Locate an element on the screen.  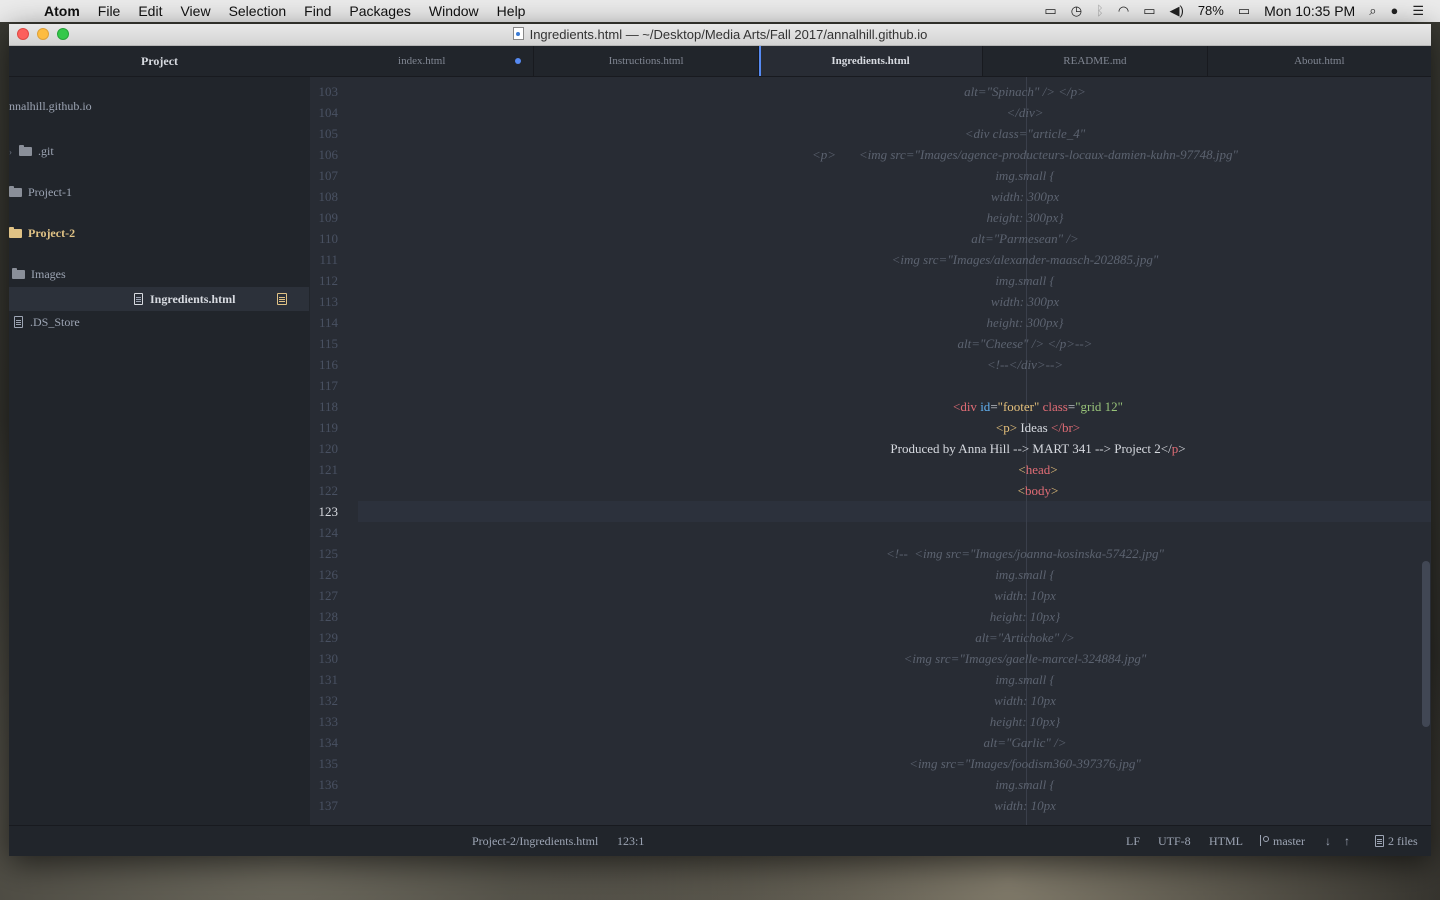
battery-icon: ▭ is located at coordinates (1244, 11).